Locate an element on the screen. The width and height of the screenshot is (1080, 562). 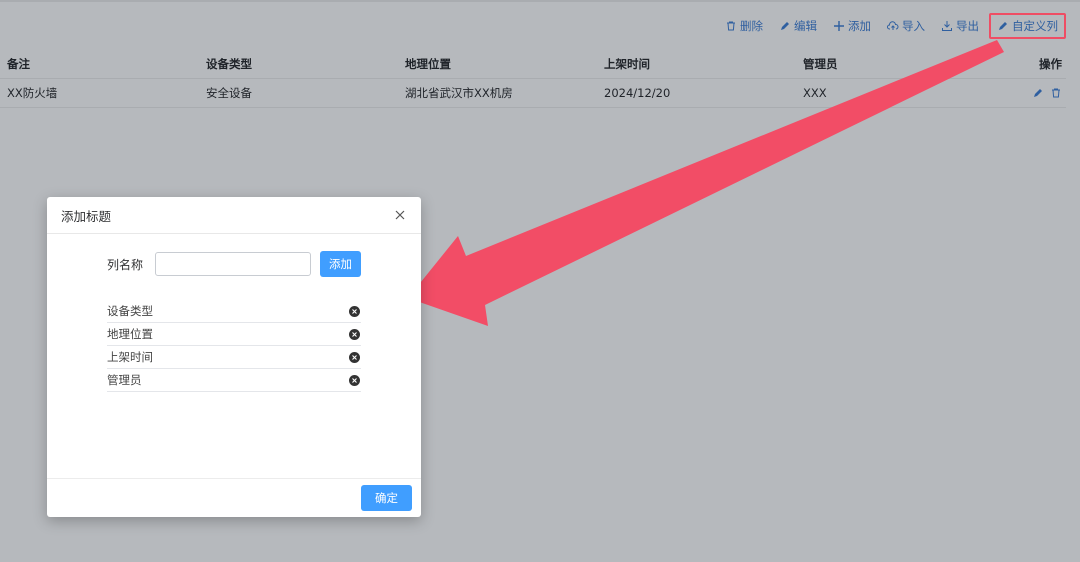
import-button: 导入 is located at coordinates (906, 26).